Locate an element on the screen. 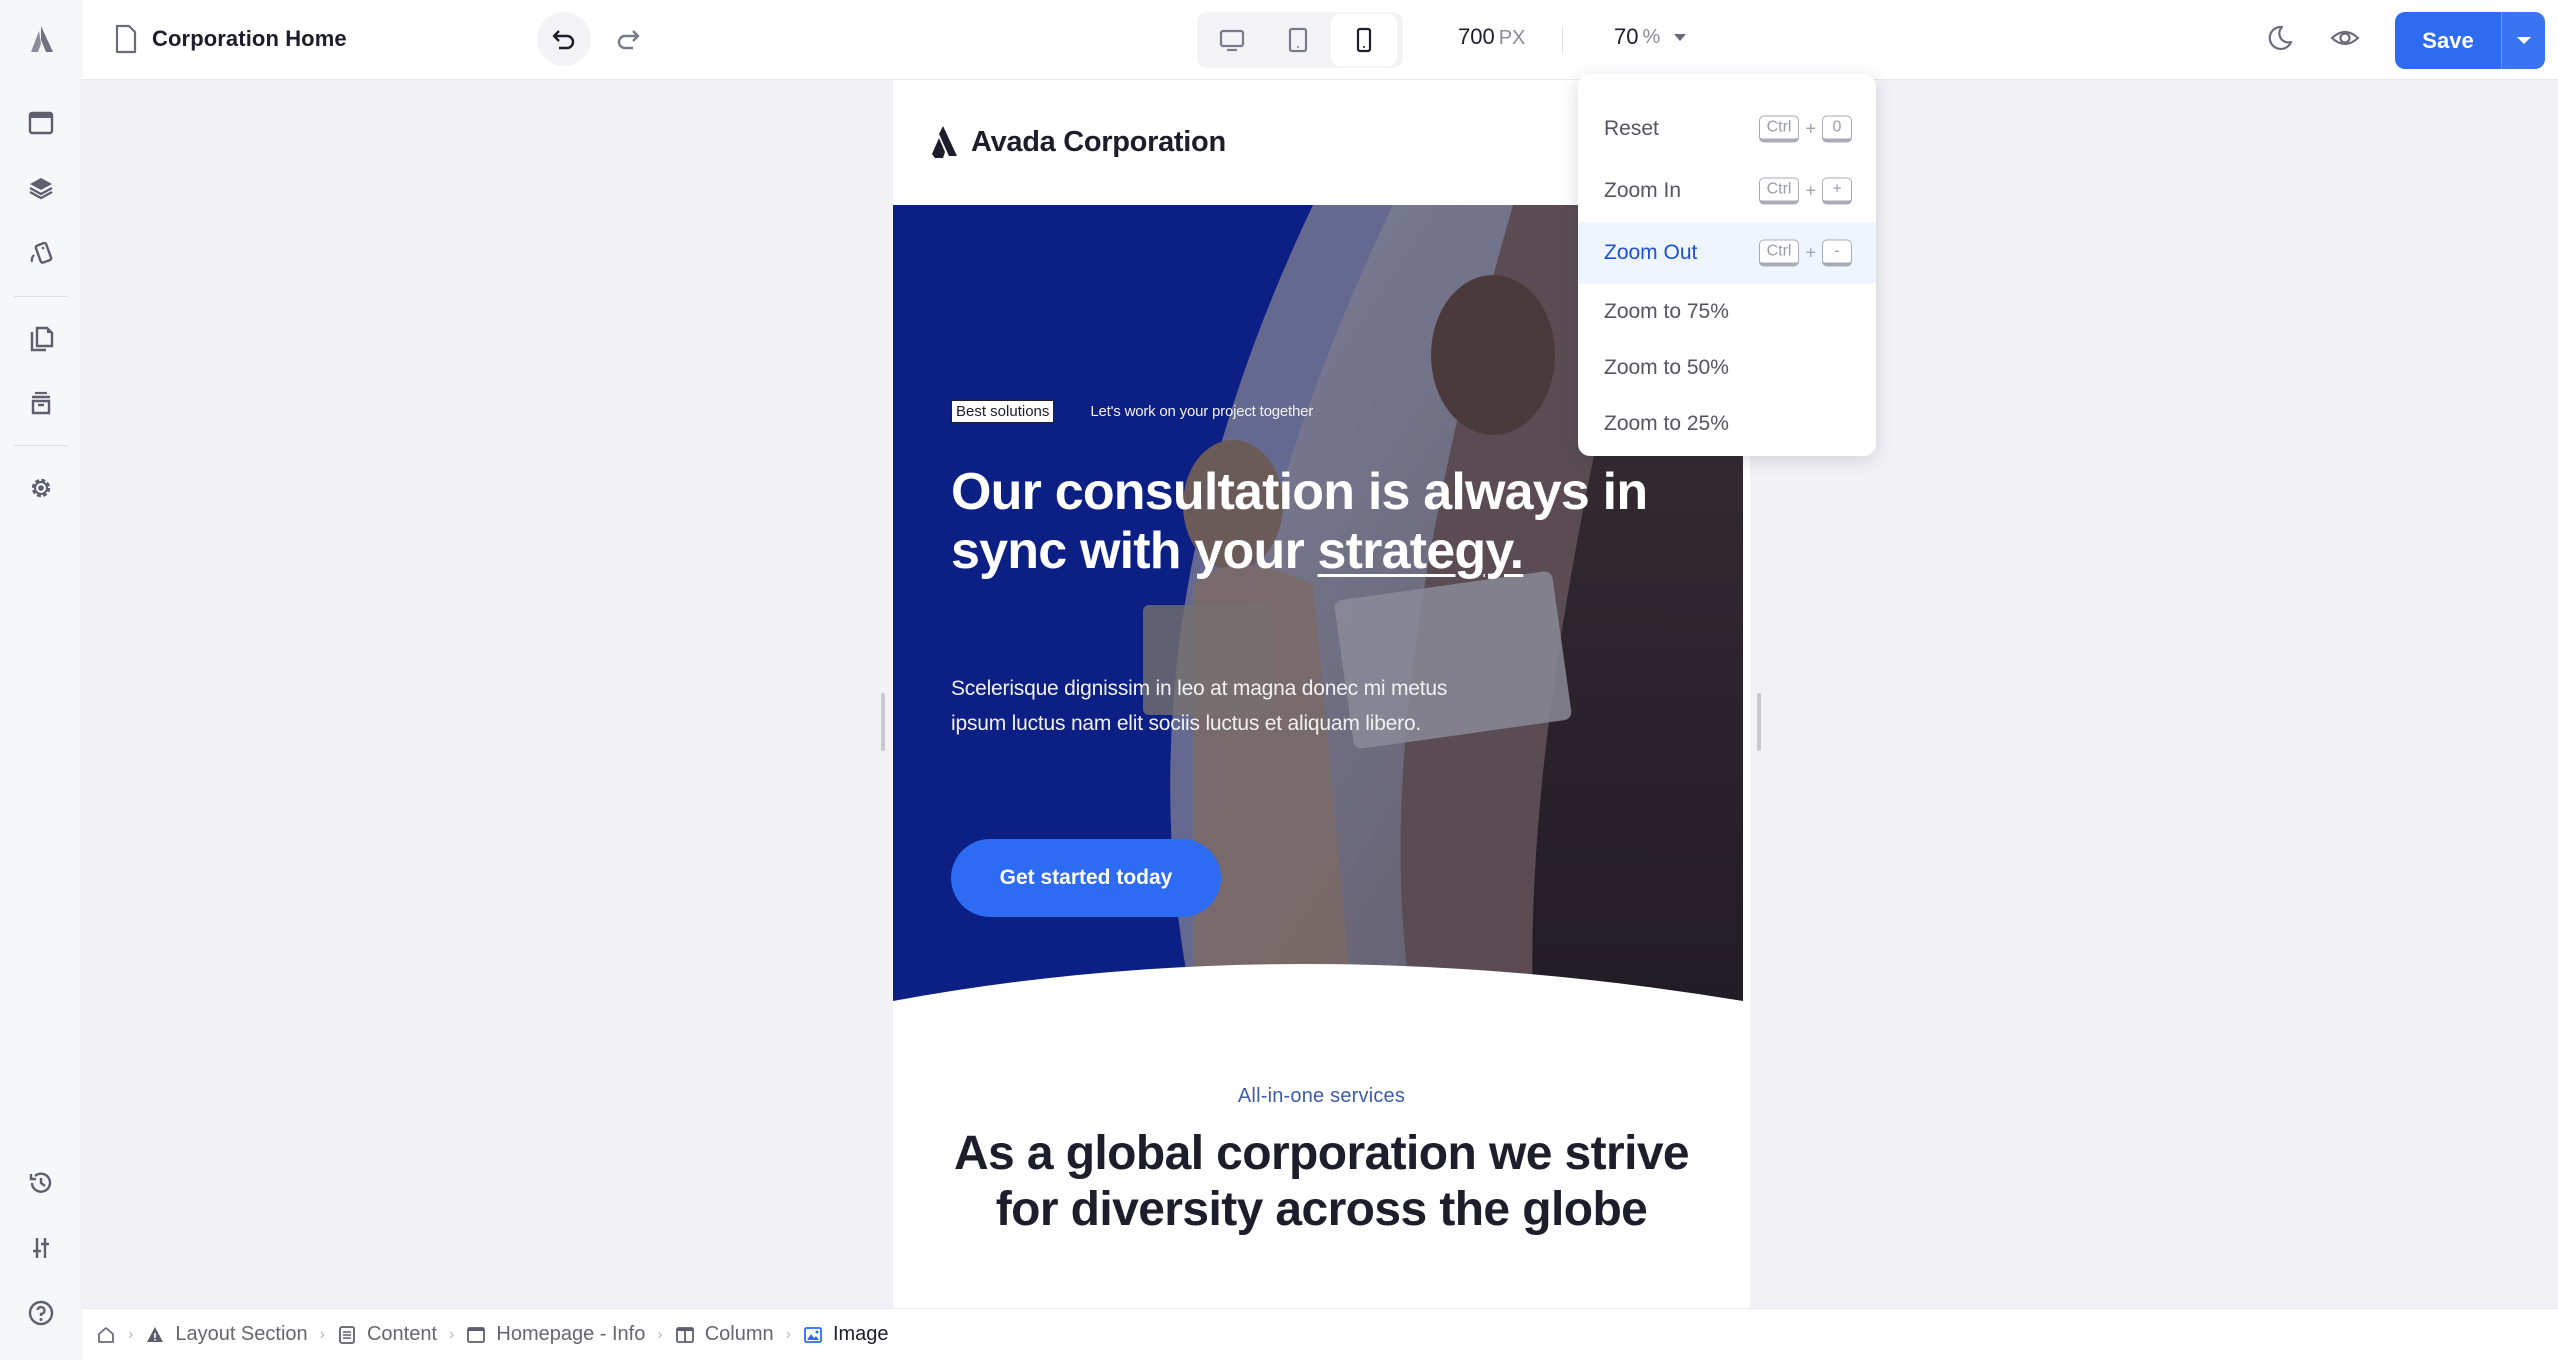 The height and width of the screenshot is (1360, 2558). key: + is located at coordinates (1837, 191).